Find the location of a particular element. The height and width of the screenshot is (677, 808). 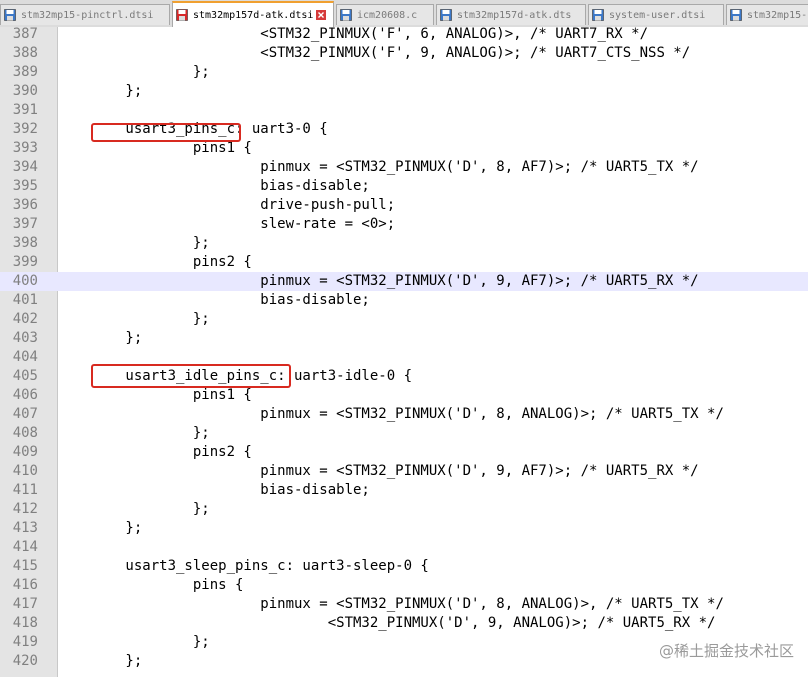

line-number: 401 is located at coordinates (25, 300).